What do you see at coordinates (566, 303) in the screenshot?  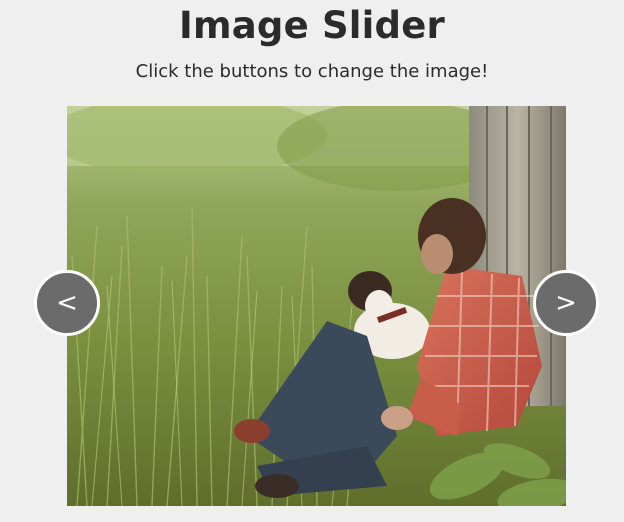 I see `next-button: >` at bounding box center [566, 303].